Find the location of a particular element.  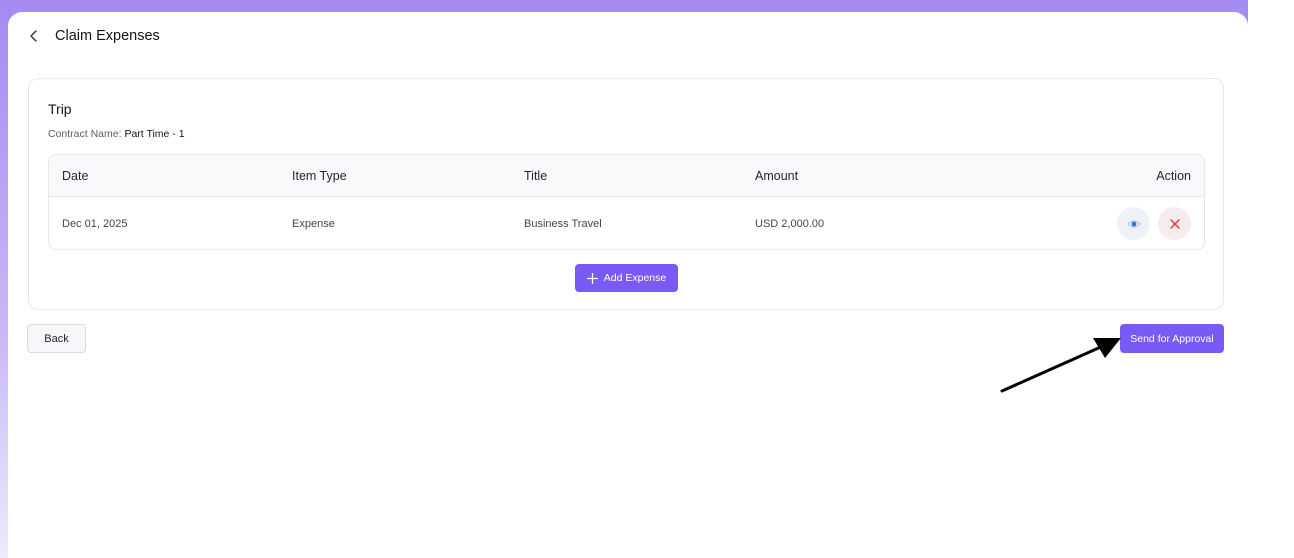

chevron-left-icon is located at coordinates (34, 36).